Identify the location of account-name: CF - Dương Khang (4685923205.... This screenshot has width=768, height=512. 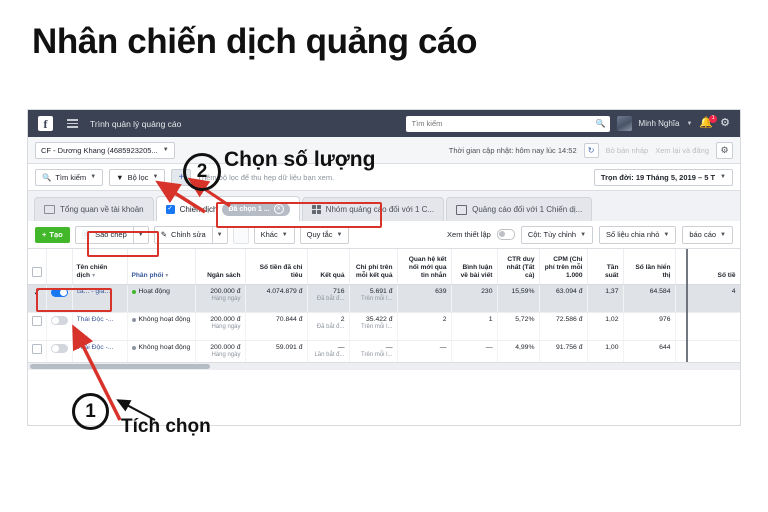
(99, 150).